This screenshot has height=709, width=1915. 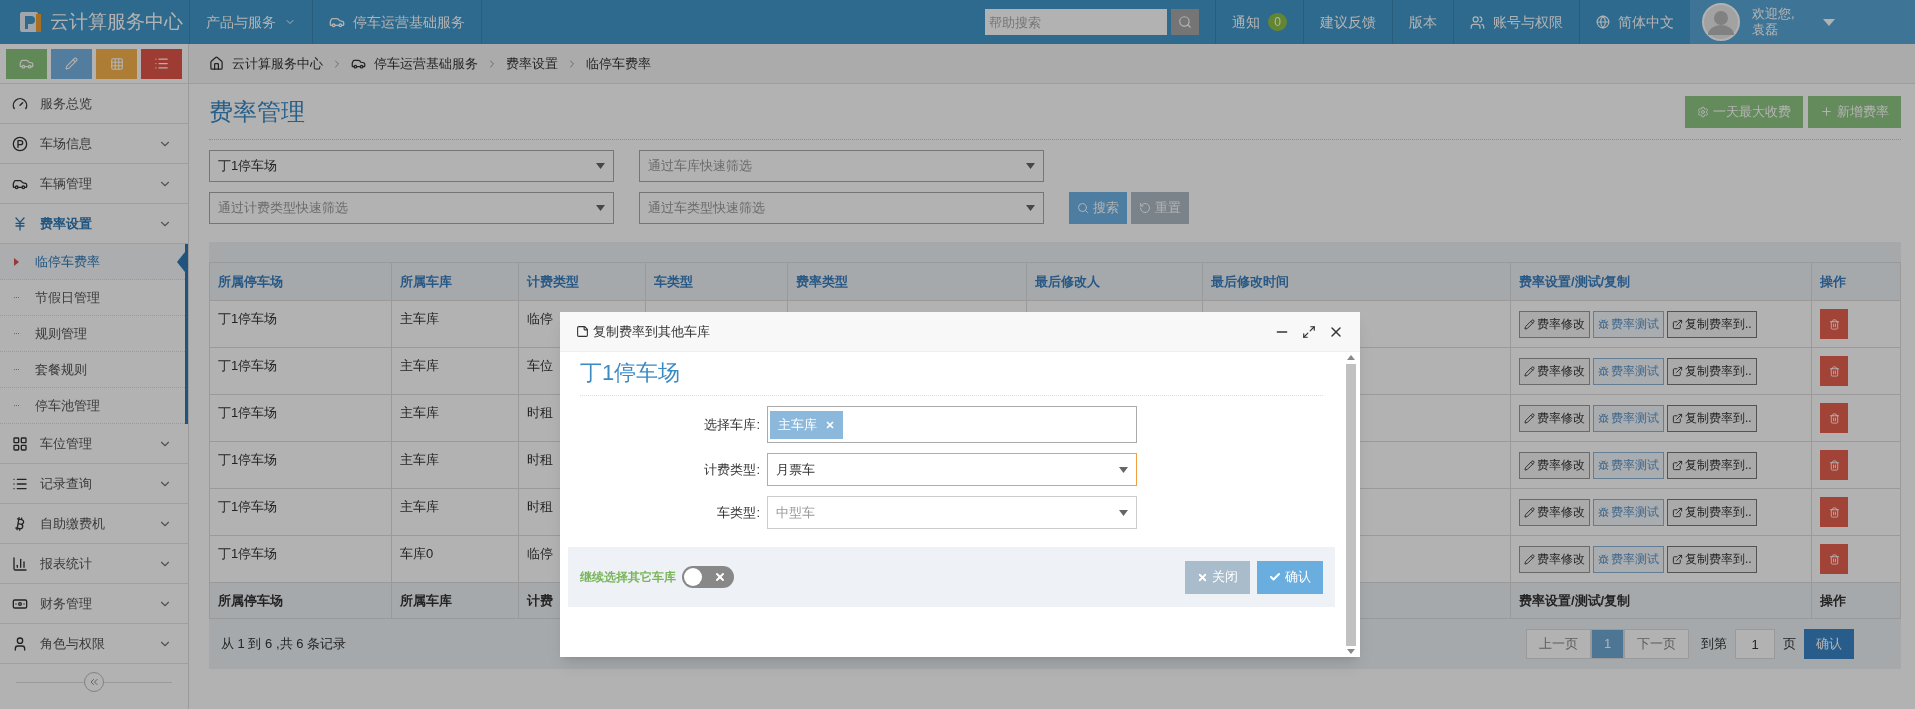 What do you see at coordinates (94, 564) in the screenshot?
I see `sidebar-item: 报表统计` at bounding box center [94, 564].